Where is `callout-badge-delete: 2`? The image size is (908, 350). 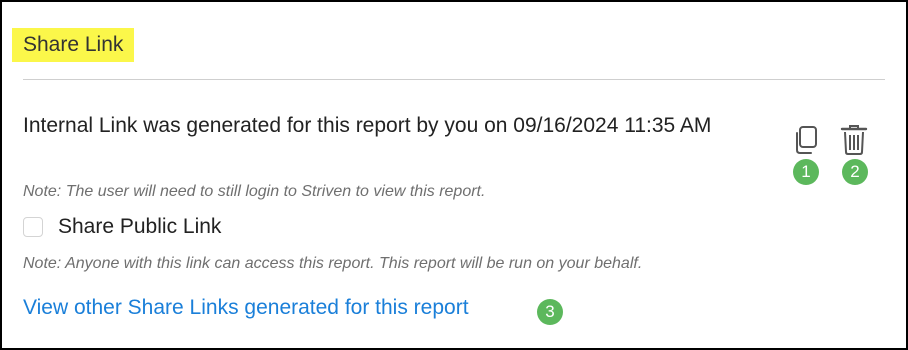 callout-badge-delete: 2 is located at coordinates (855, 172).